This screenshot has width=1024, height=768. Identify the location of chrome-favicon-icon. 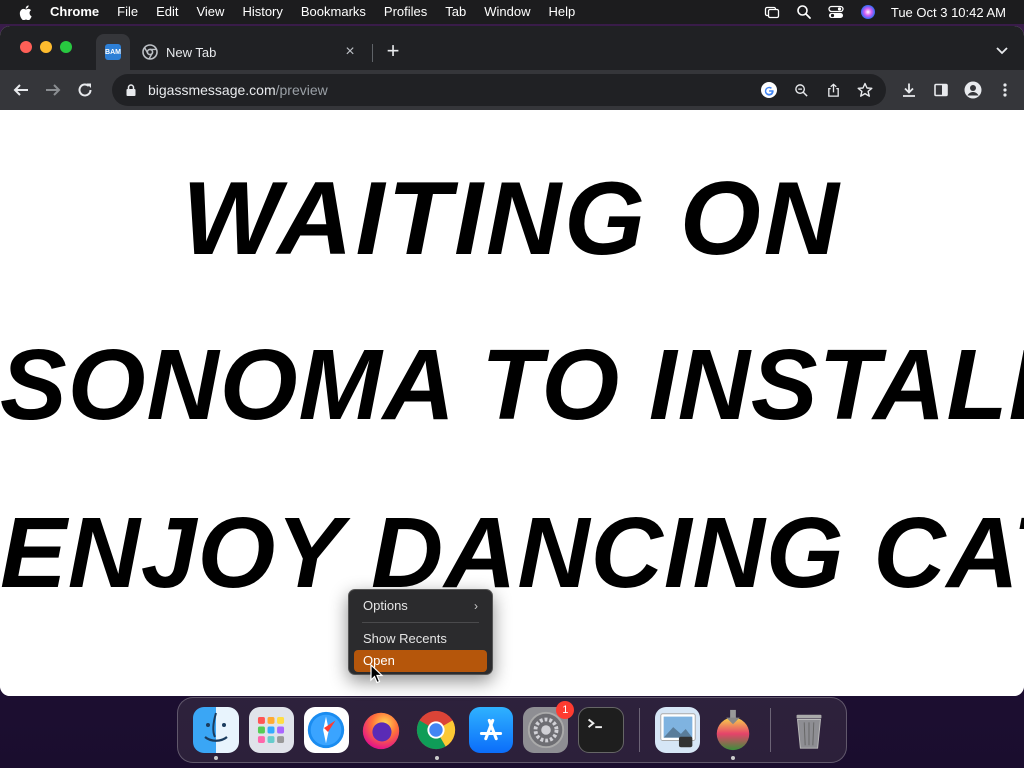
(150, 52).